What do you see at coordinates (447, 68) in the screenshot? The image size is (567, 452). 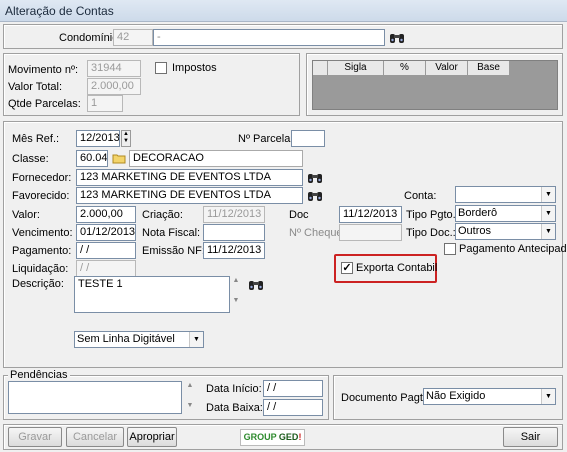 I see `grid-header-valor: Valor` at bounding box center [447, 68].